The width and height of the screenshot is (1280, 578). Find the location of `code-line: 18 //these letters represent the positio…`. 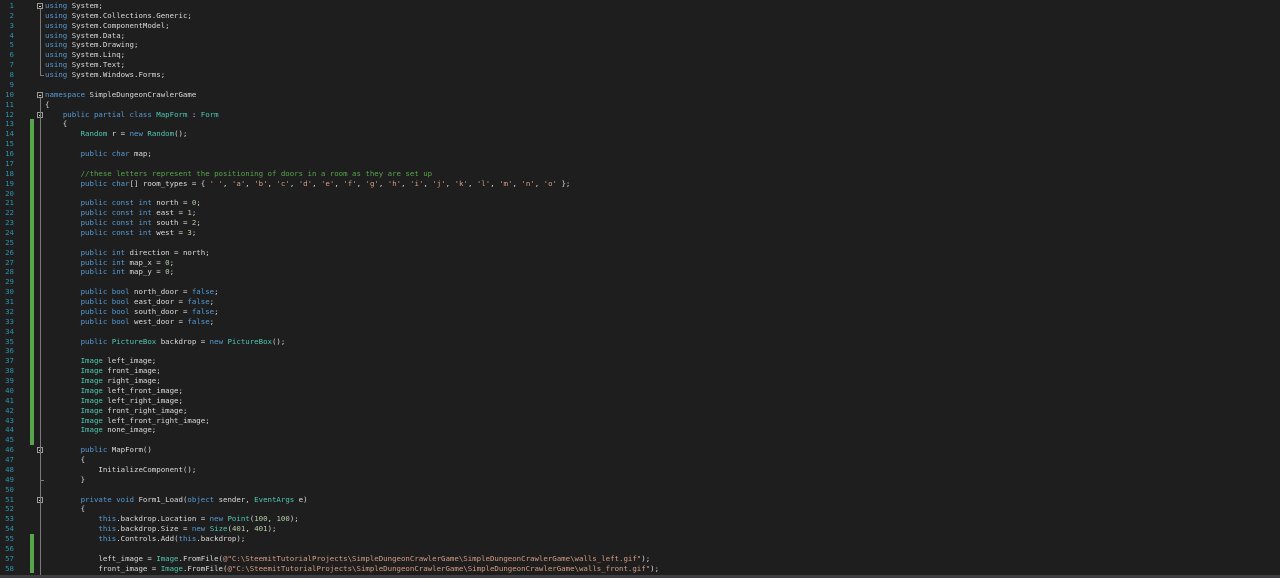

code-line: 18 //these letters represent the positio… is located at coordinates (640, 174).